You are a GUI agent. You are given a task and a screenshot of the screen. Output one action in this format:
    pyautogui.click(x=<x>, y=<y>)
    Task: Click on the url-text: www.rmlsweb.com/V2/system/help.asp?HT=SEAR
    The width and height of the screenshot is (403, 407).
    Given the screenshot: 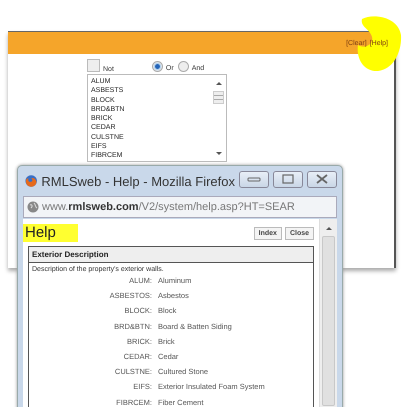 What is the action you would take?
    pyautogui.click(x=168, y=207)
    